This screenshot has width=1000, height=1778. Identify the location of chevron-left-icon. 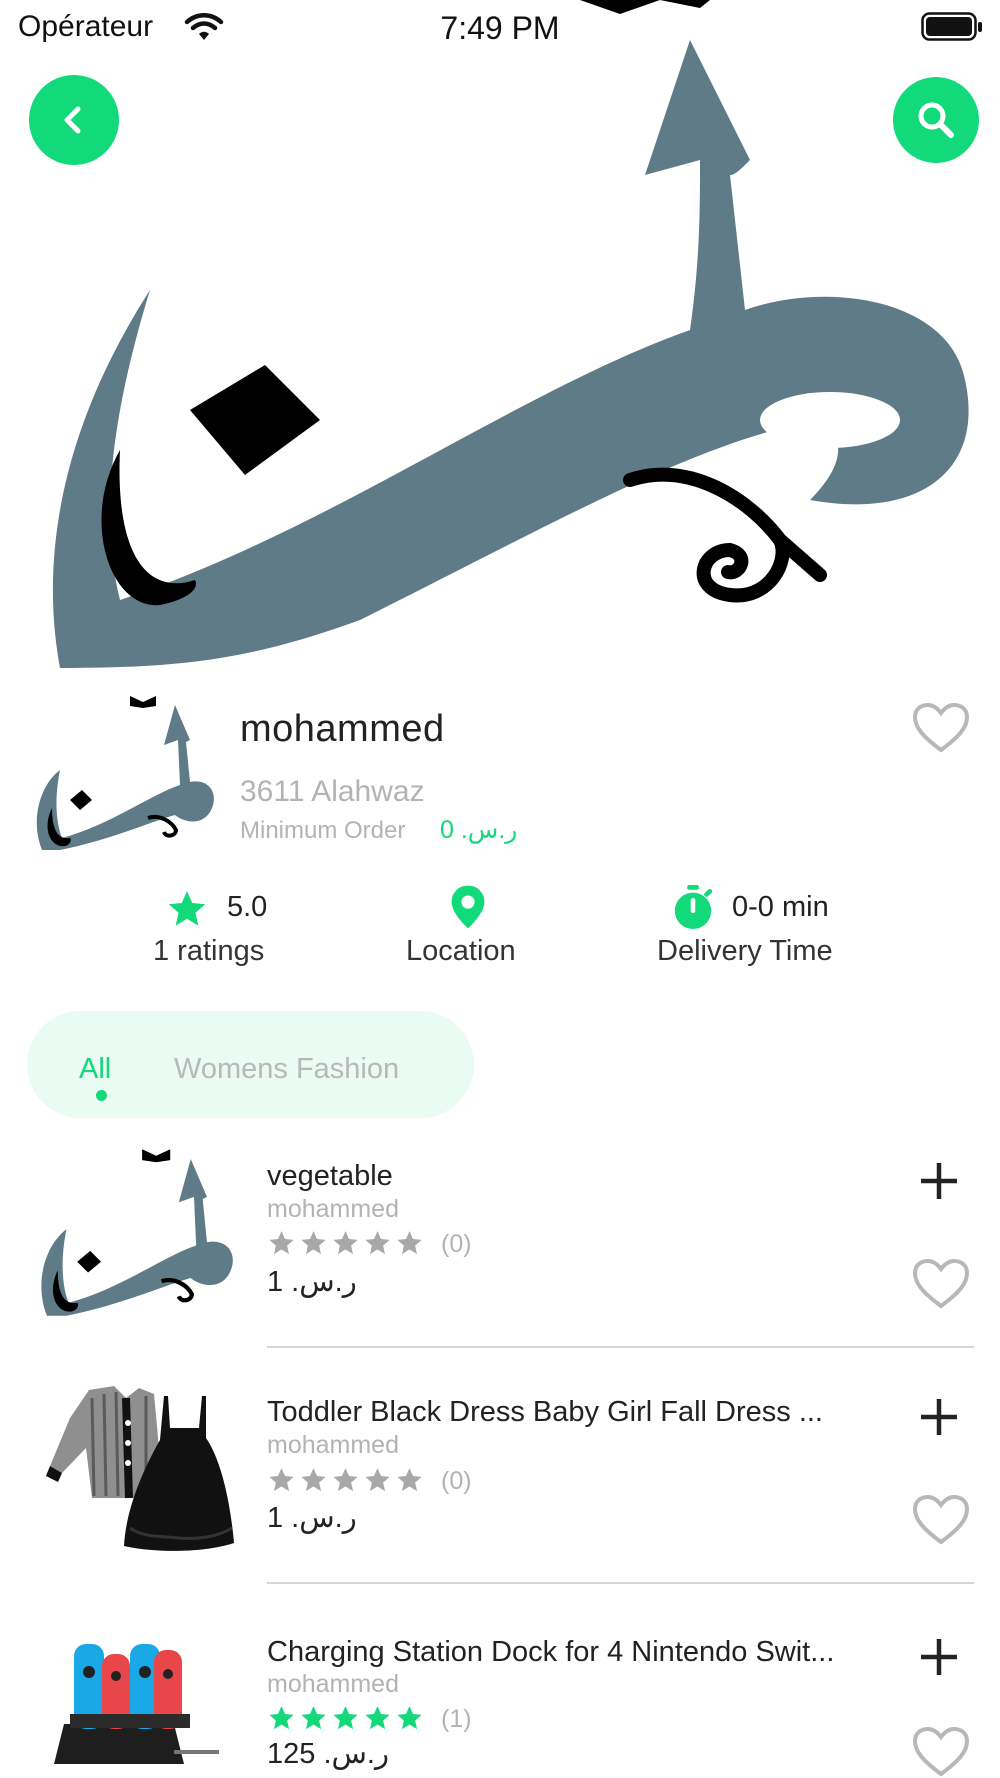
(72, 120).